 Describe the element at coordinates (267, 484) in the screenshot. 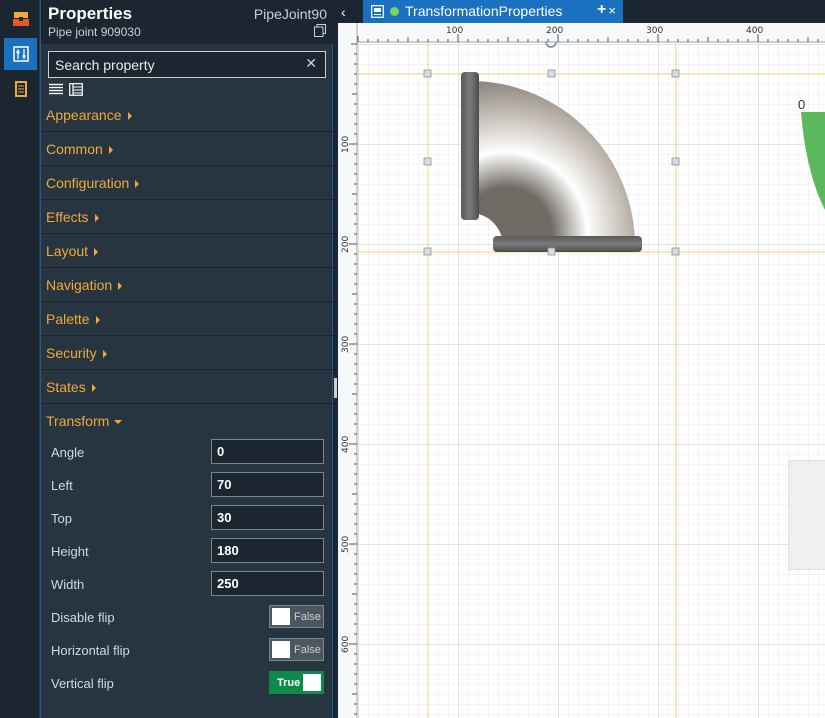

I see `left-input` at that location.